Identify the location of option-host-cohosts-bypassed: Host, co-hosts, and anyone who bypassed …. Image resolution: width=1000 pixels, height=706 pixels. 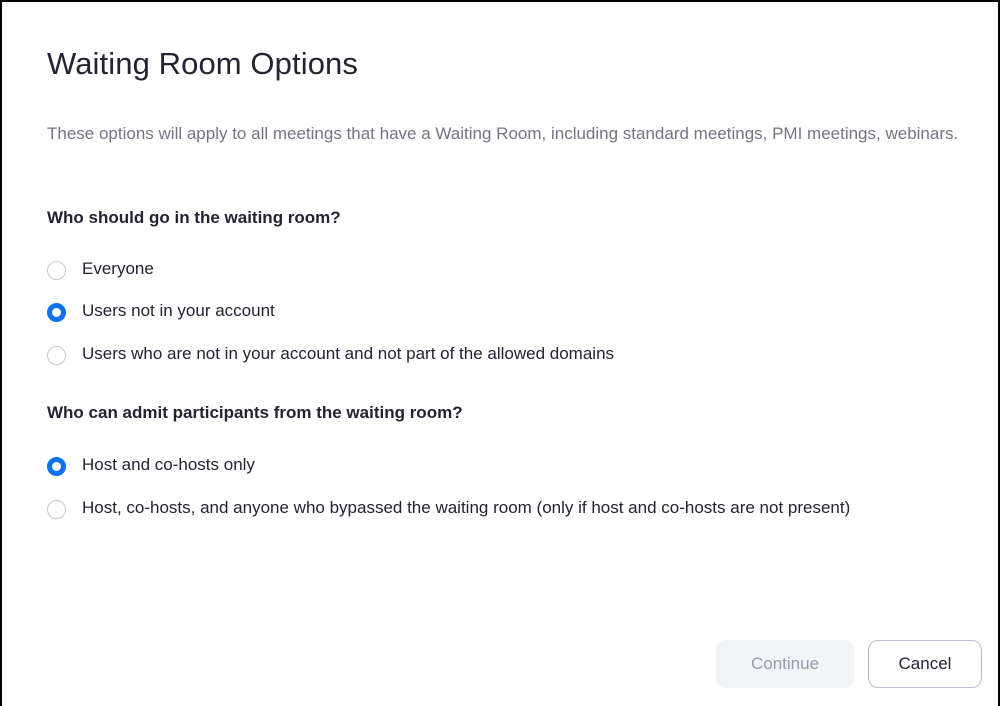
(504, 507).